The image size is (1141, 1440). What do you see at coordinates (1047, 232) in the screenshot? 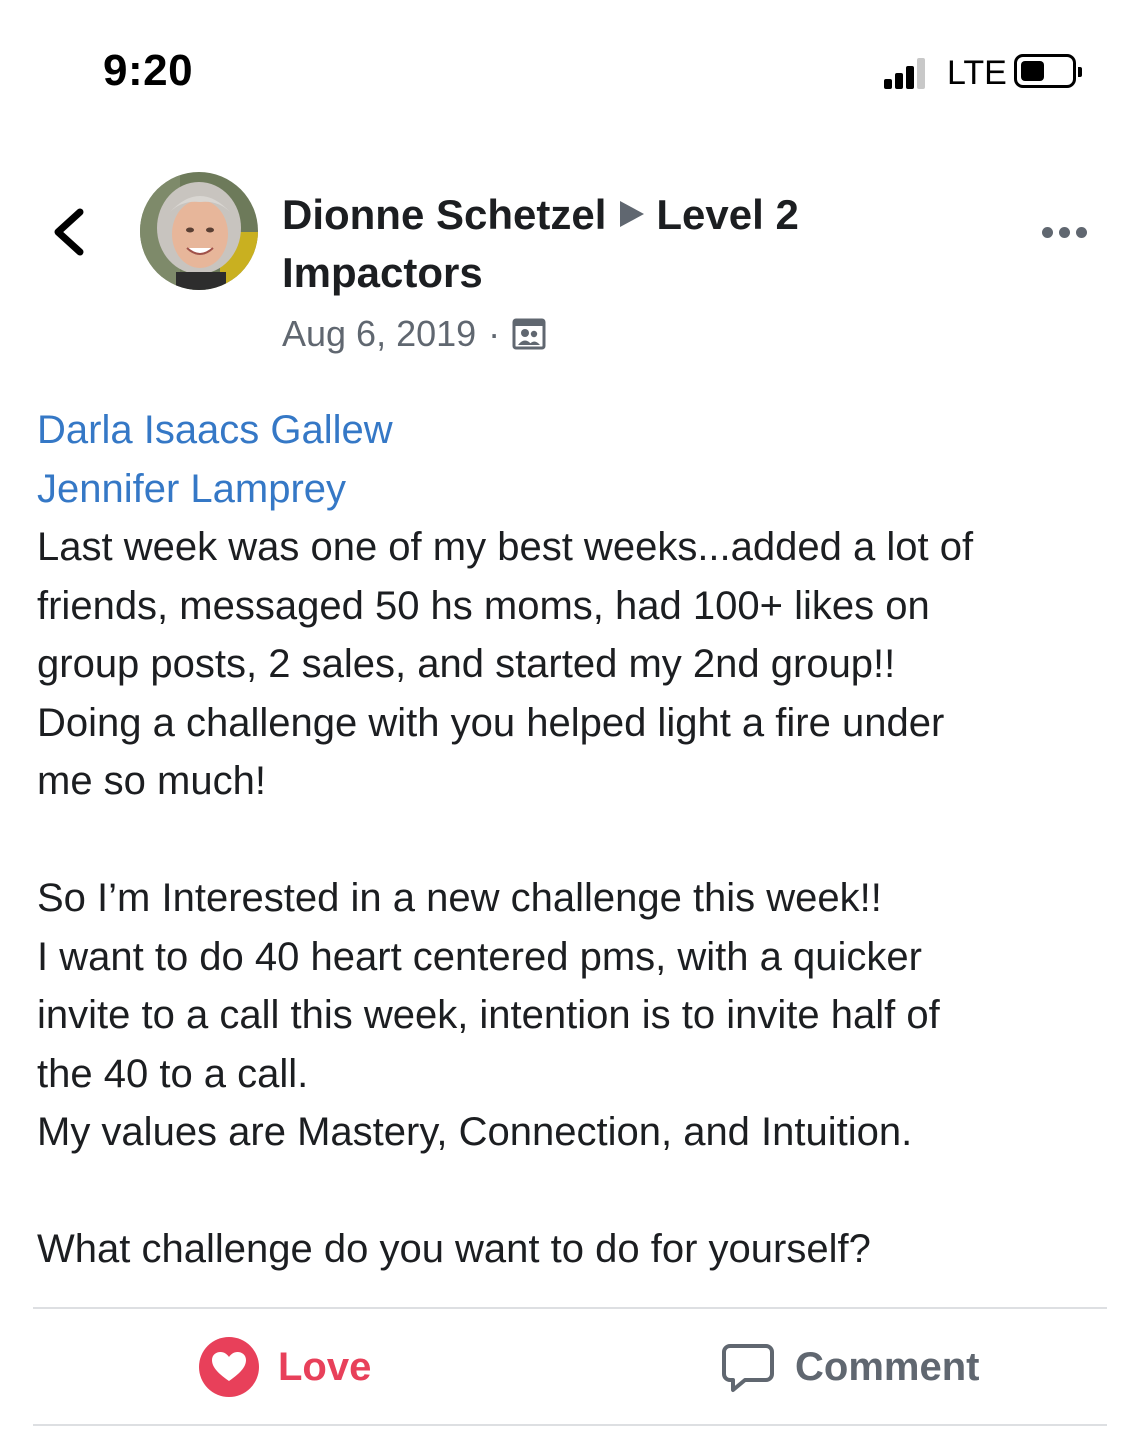
I see `more-dots-icon` at bounding box center [1047, 232].